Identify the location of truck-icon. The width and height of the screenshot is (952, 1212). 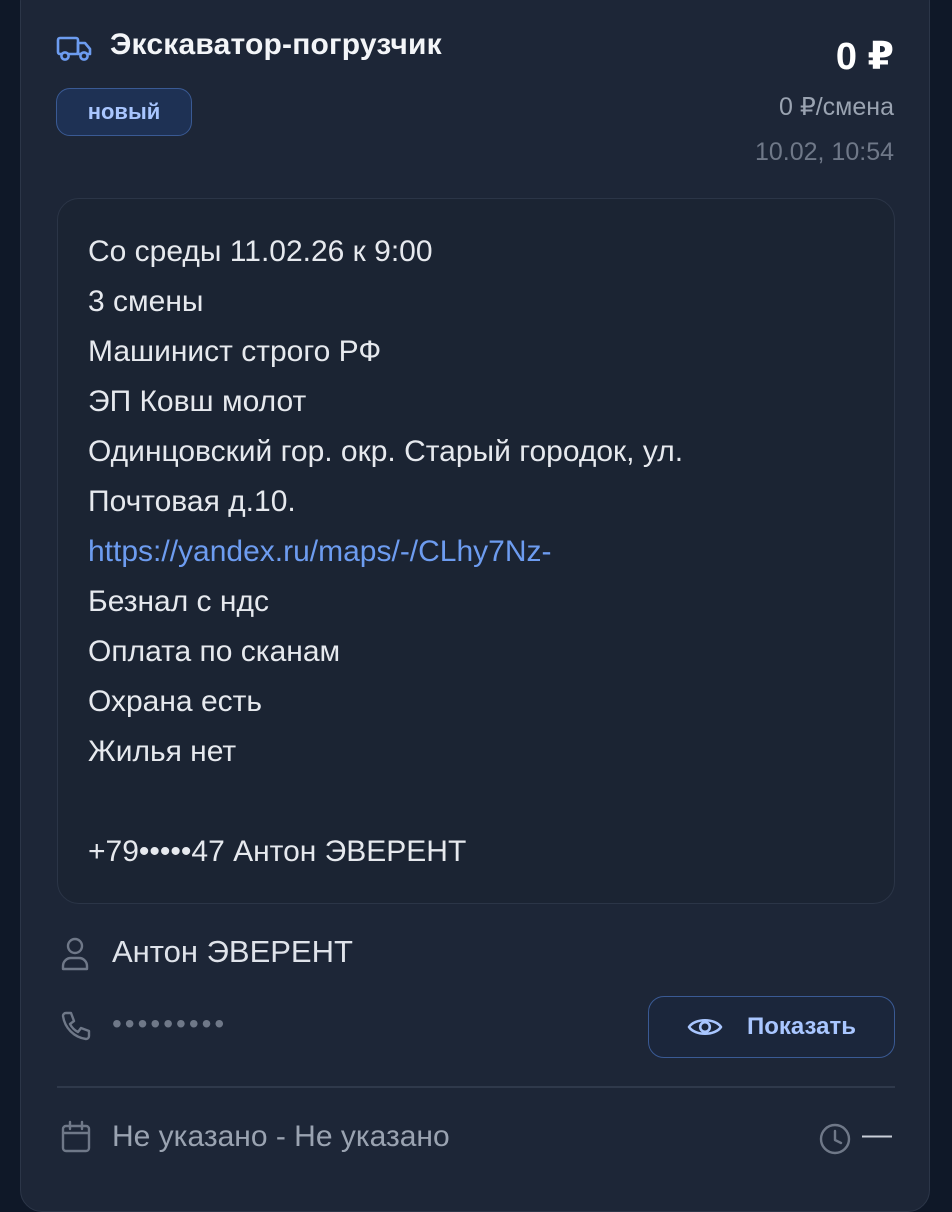
(74, 48).